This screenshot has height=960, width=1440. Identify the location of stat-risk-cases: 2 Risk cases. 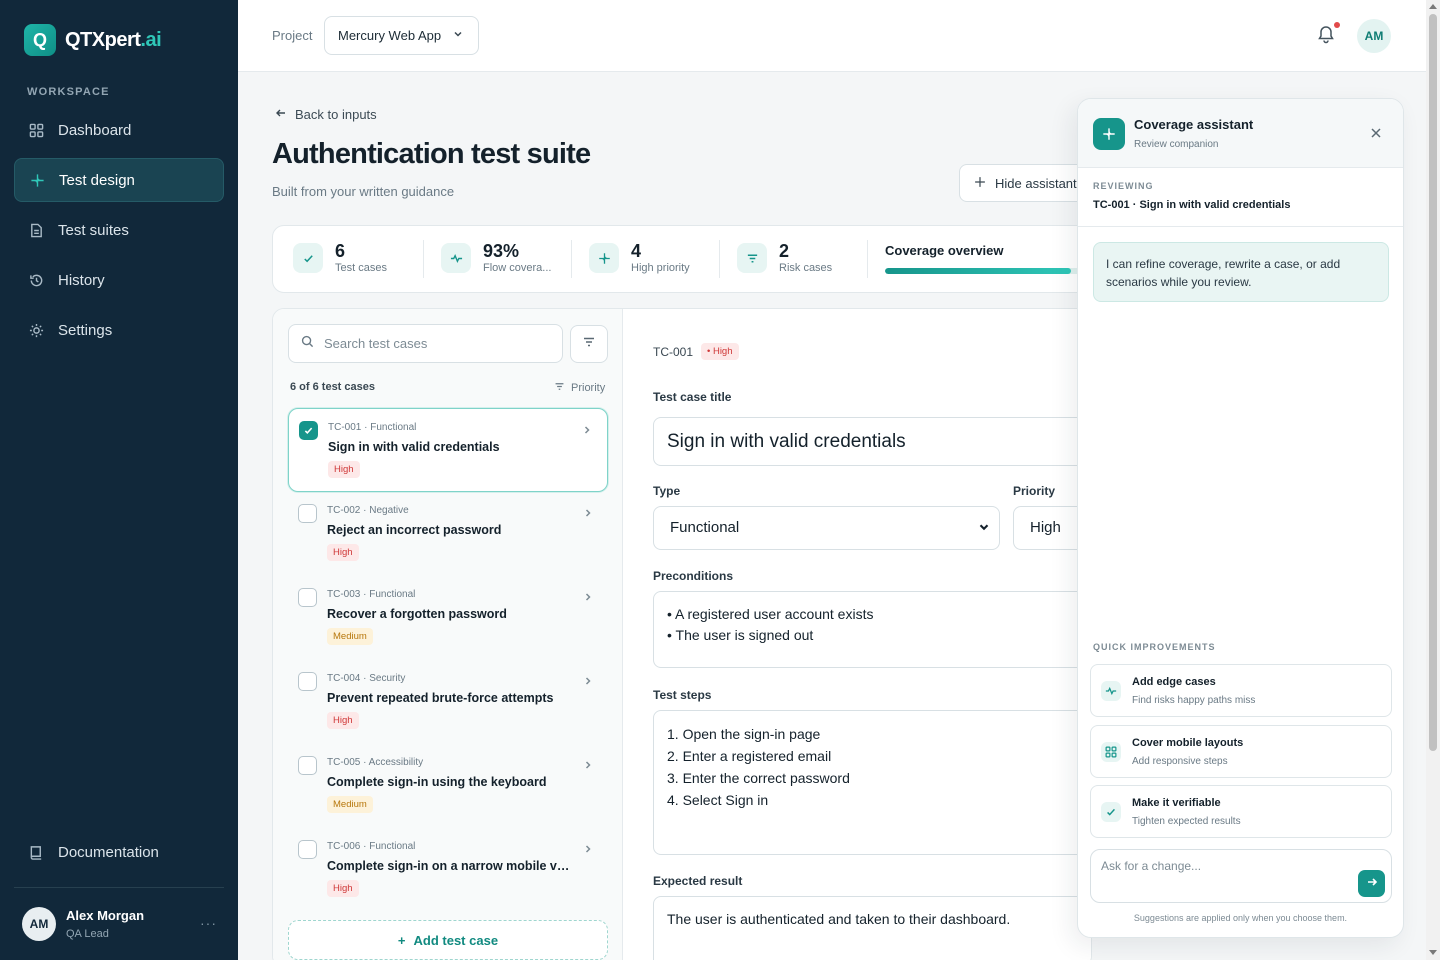
(784, 257).